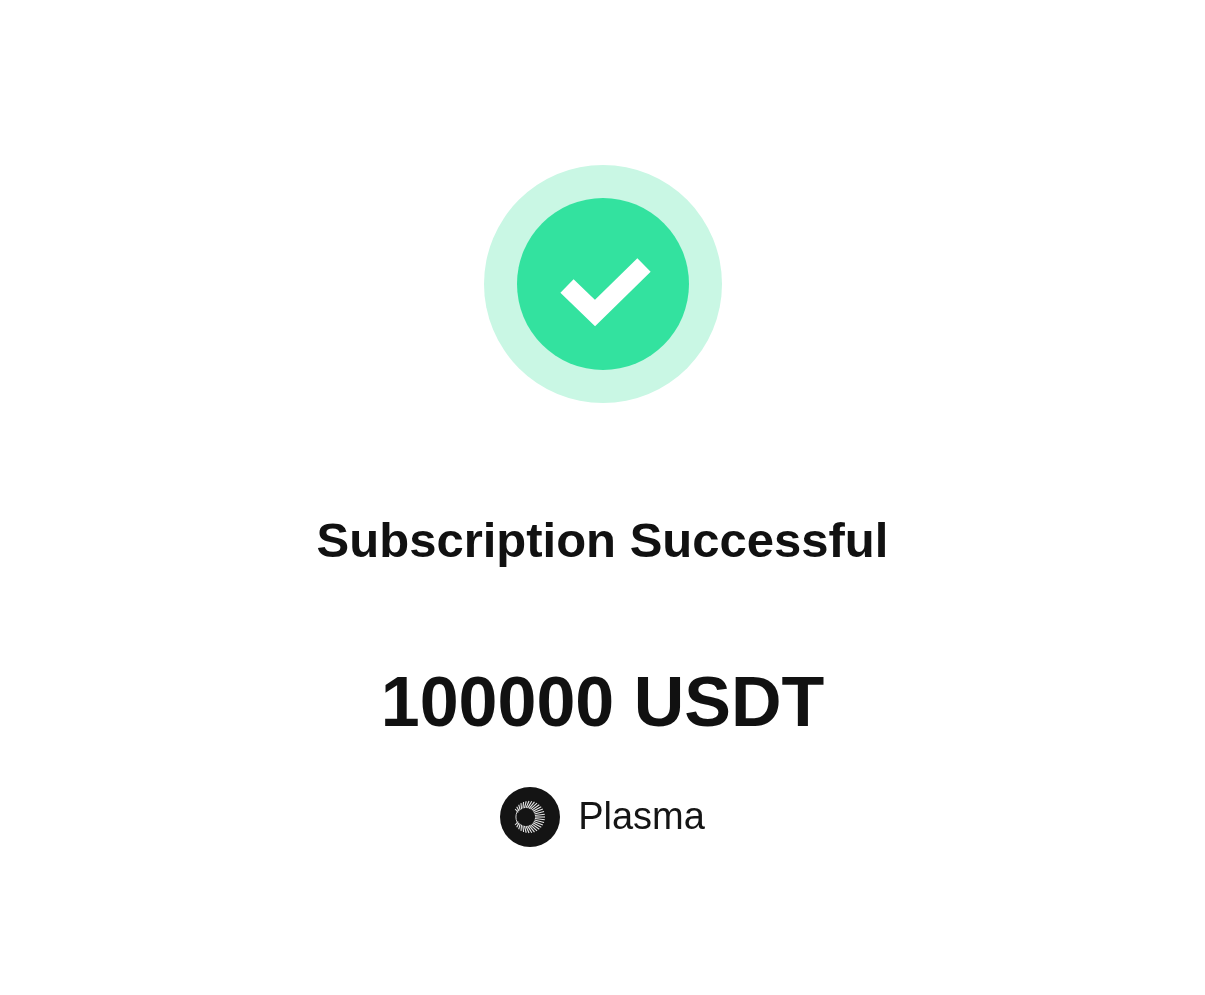 This screenshot has height=995, width=1205. Describe the element at coordinates (530, 816) in the screenshot. I see `network-logo-icon` at that location.